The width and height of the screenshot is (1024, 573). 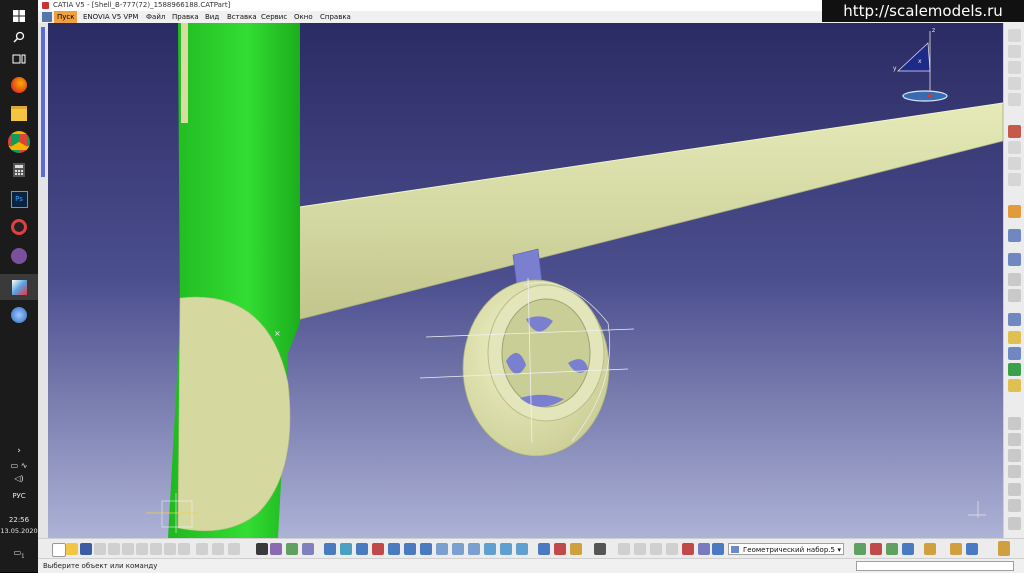 What do you see at coordinates (640, 549) in the screenshot?
I see `equation-icon` at bounding box center [640, 549].